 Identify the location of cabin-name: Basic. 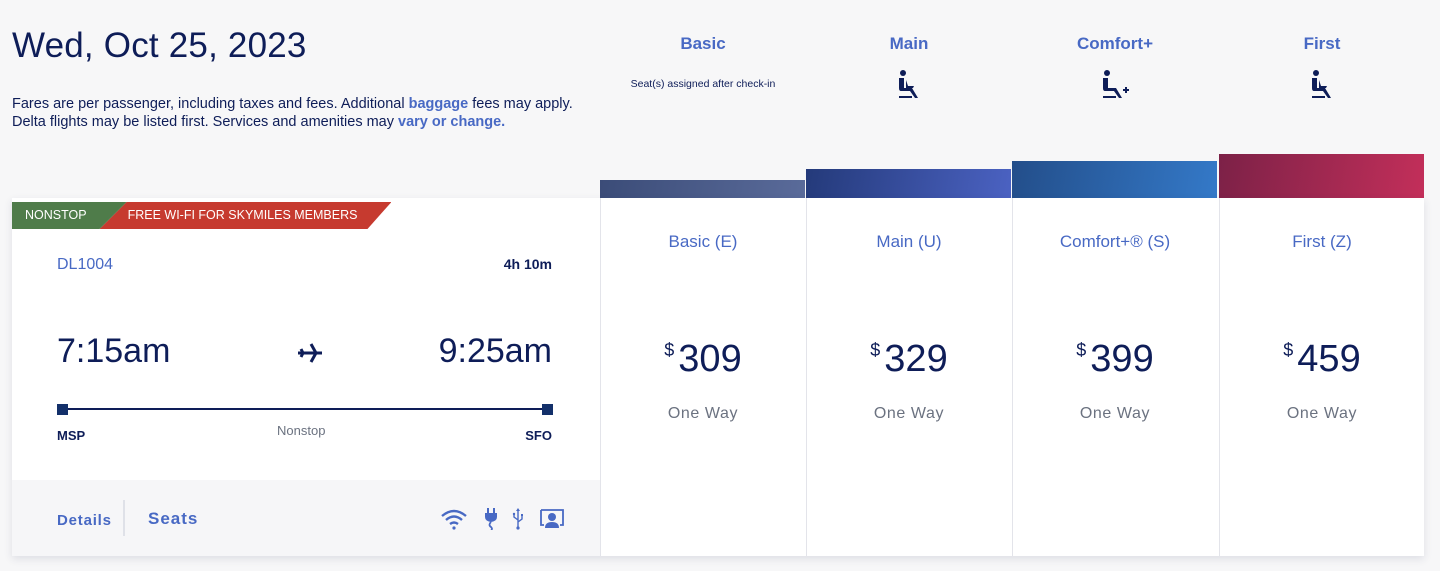
(703, 43).